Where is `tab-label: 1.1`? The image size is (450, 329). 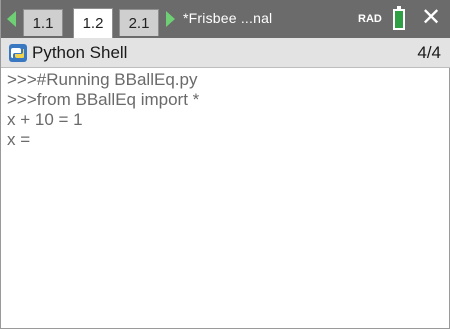
tab-label: 1.1 is located at coordinates (43, 23).